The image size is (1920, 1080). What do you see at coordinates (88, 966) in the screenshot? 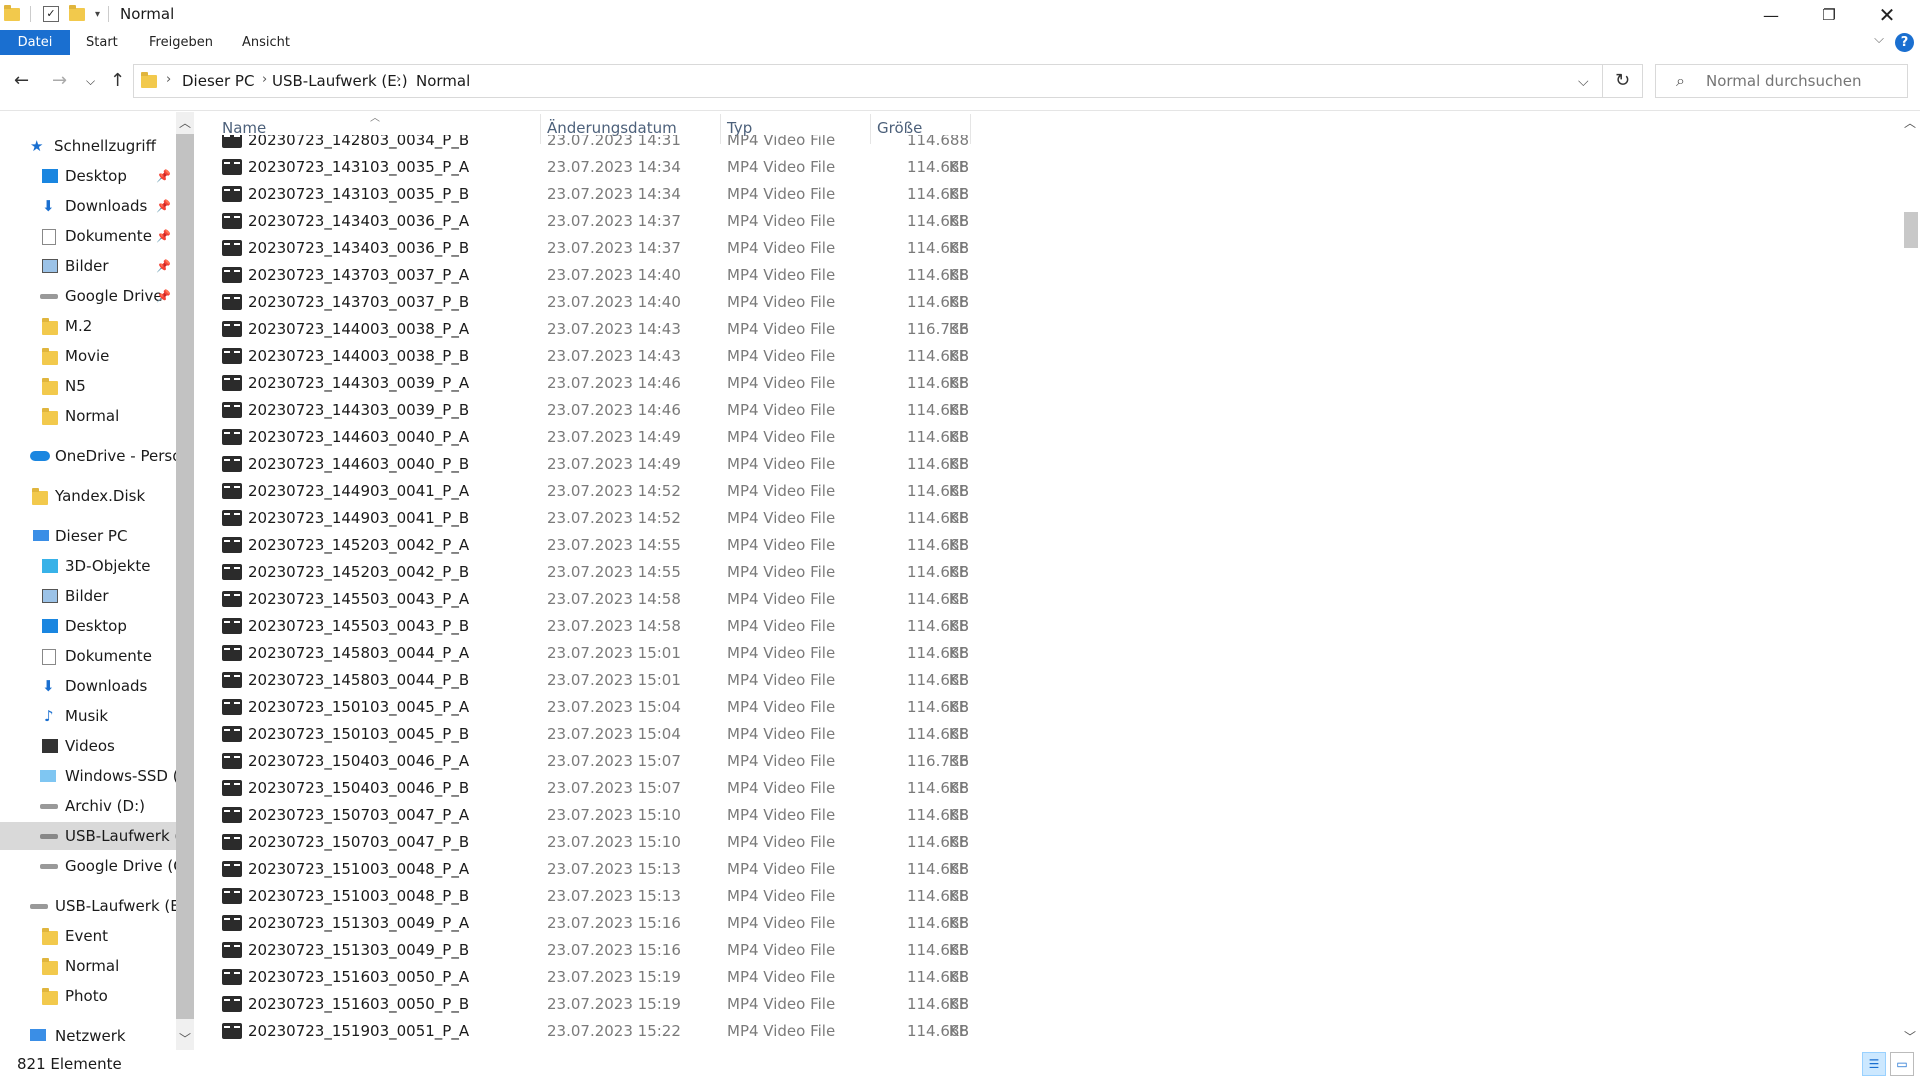
I see `nav-normal: Normal` at bounding box center [88, 966].